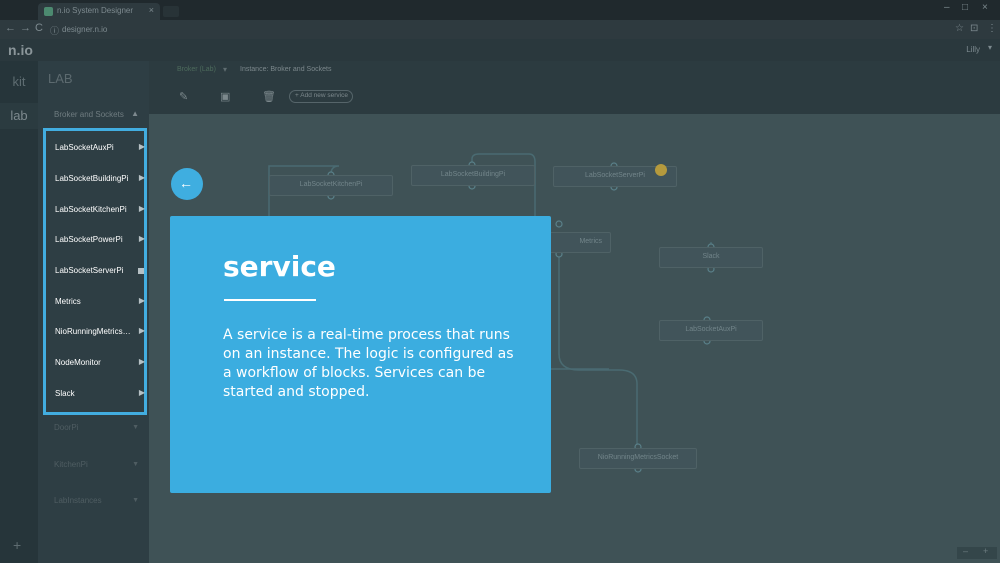 The image size is (1000, 563). Describe the element at coordinates (89, 270) in the screenshot. I see `service-item-label: LabSocketServerPi` at that location.